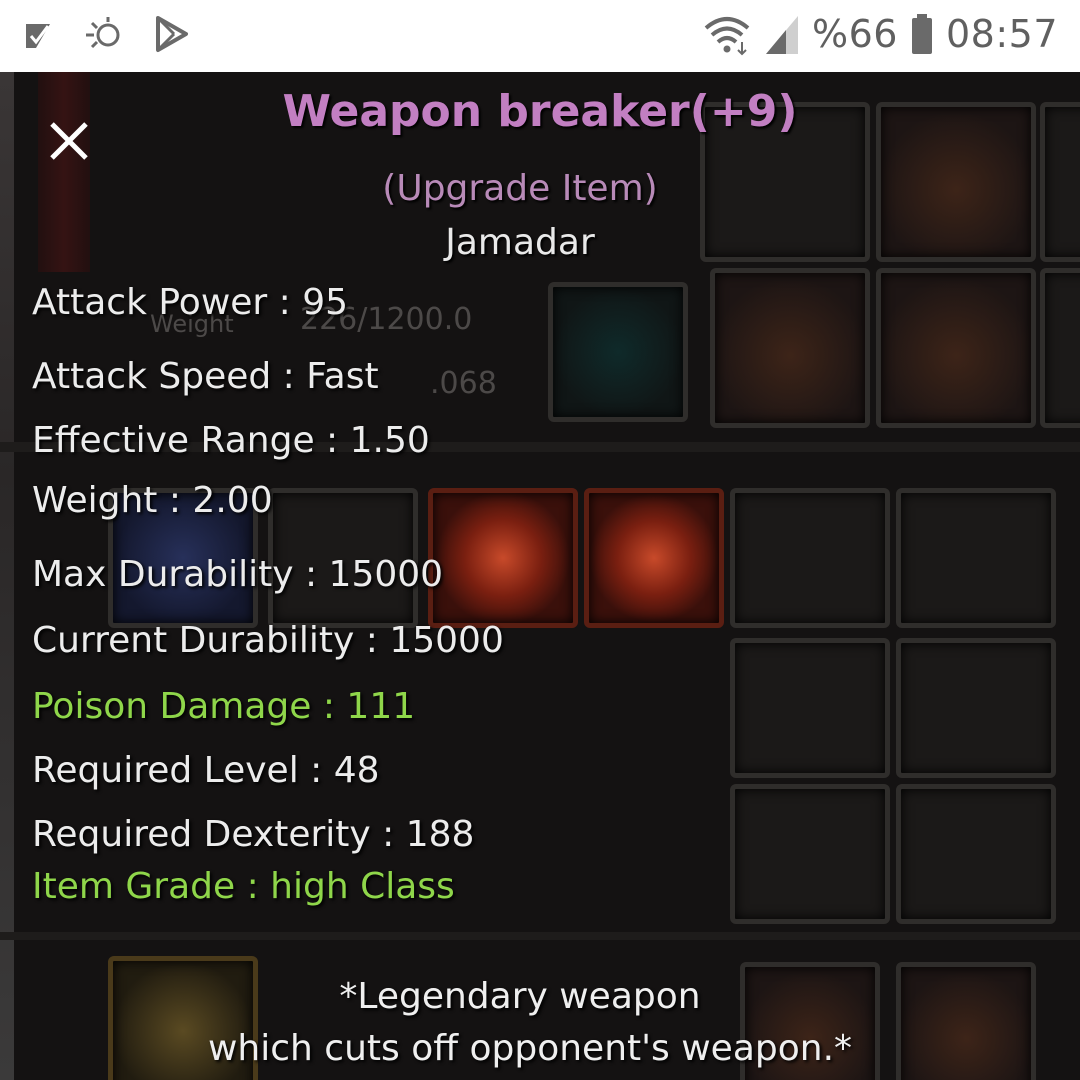 This screenshot has width=1080, height=1080. What do you see at coordinates (1001, 34) in the screenshot?
I see `clock: 08:57` at bounding box center [1001, 34].